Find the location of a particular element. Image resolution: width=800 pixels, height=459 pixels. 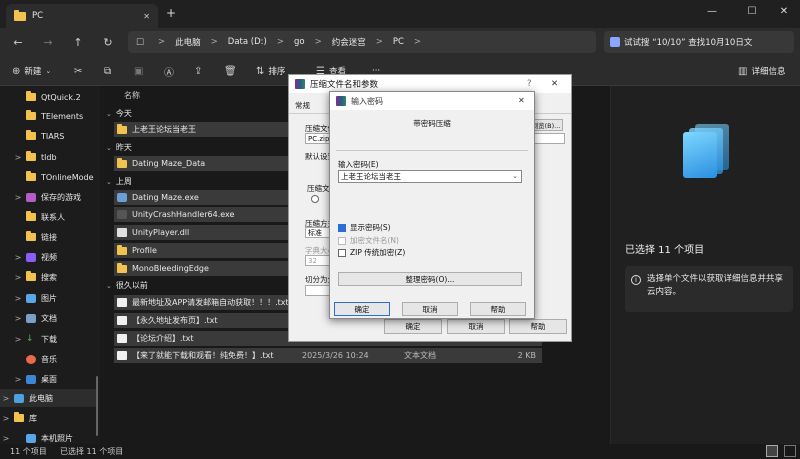

encrypt-names-checkbox: 加密文件名(N) is located at coordinates (368, 240).